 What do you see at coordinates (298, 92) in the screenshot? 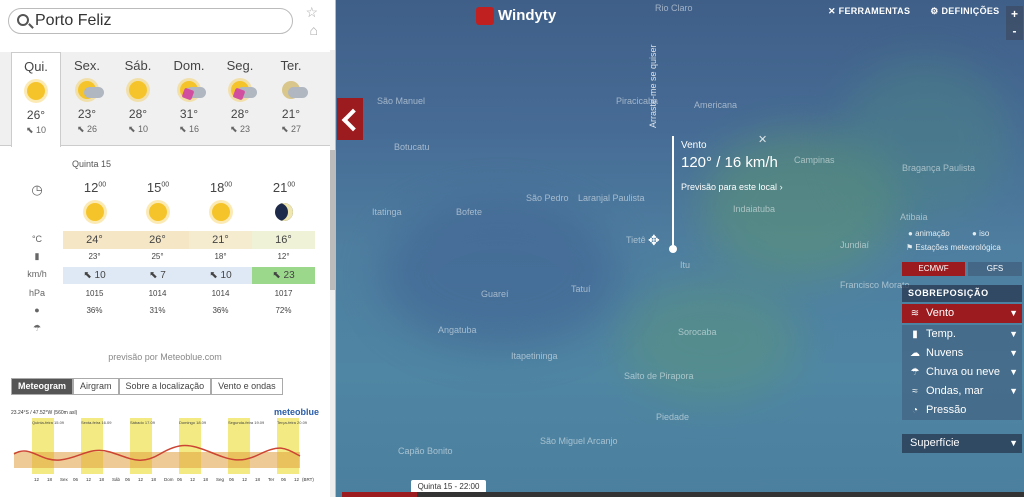
I see `cloud-shape` at bounding box center [298, 92].